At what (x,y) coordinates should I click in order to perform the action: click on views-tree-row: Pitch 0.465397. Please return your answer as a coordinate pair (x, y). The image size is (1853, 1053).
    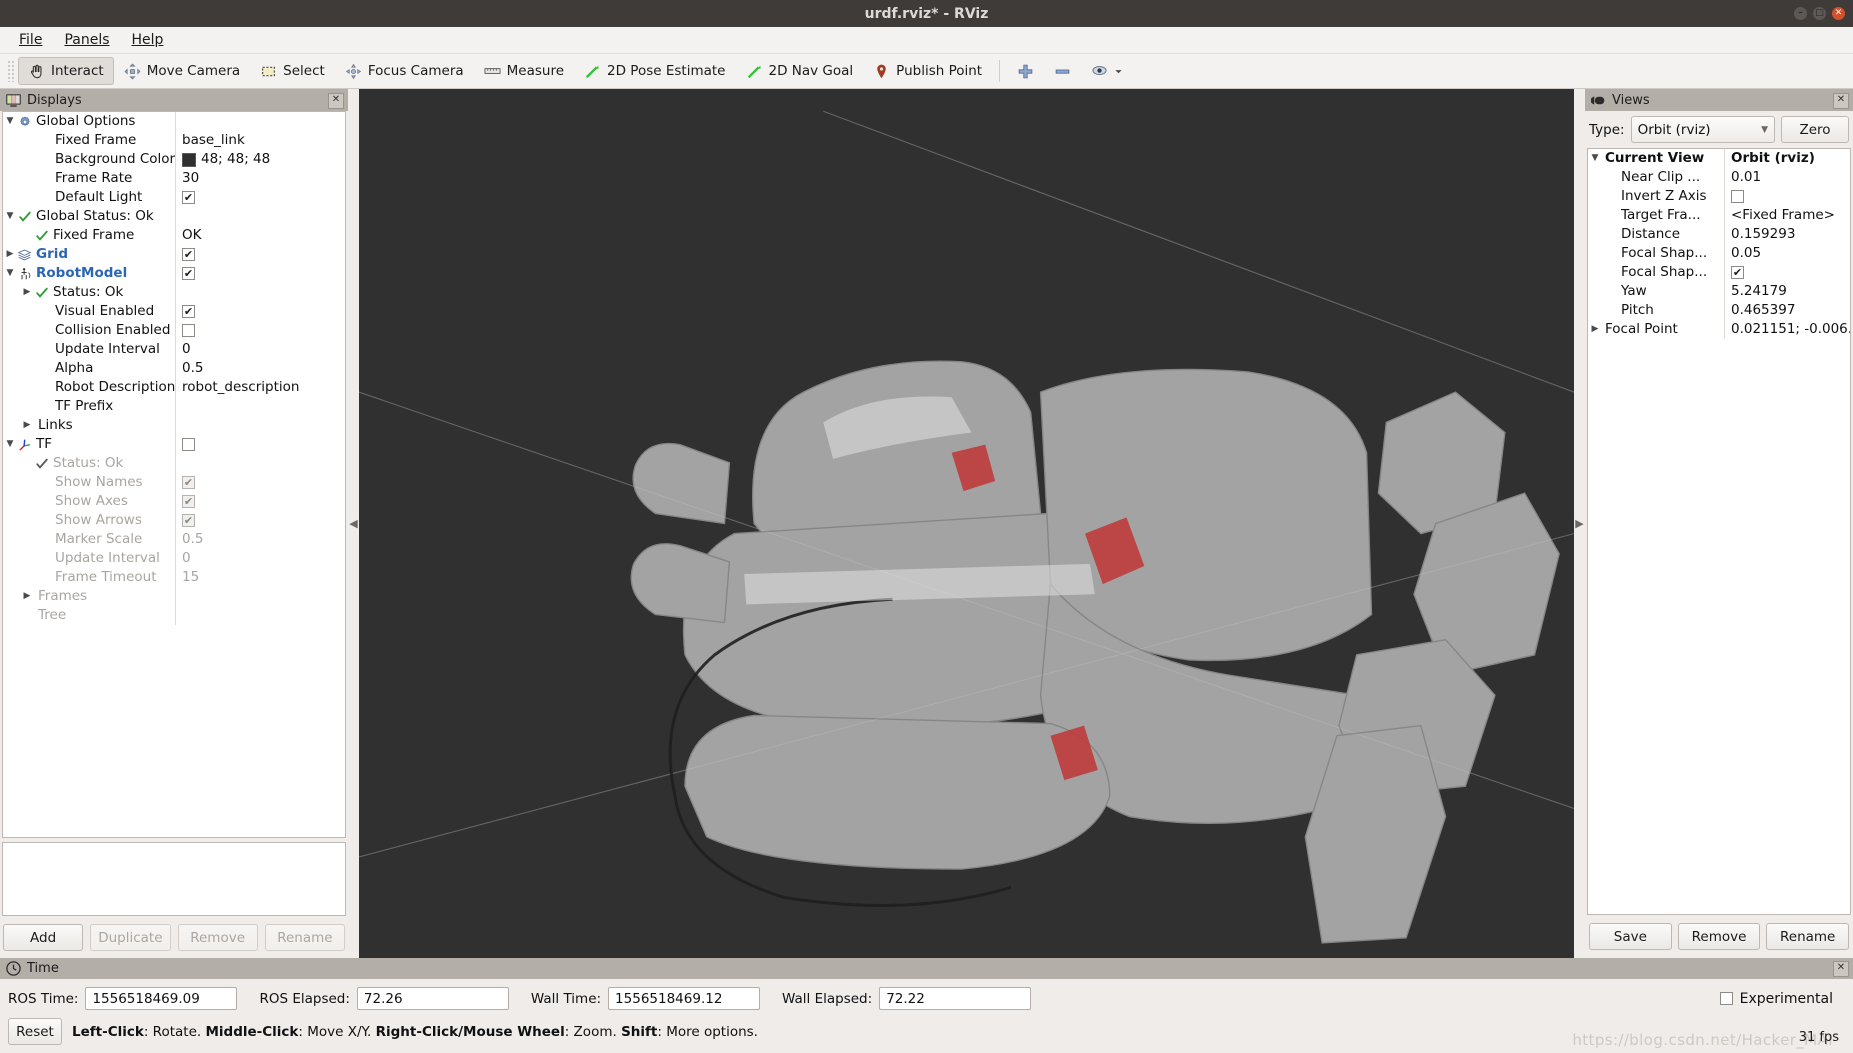
    Looking at the image, I should click on (1719, 310).